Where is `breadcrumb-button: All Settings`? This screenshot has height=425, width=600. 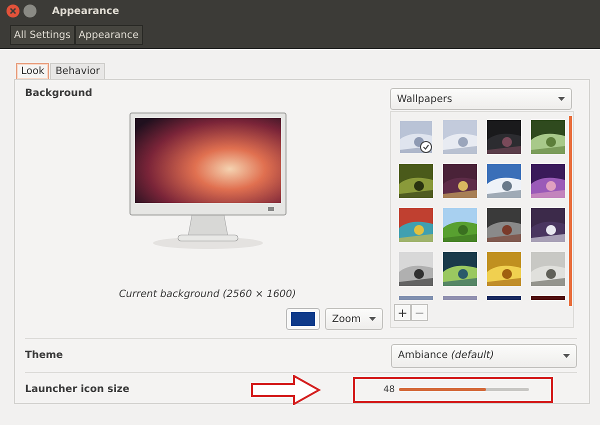 breadcrumb-button: All Settings is located at coordinates (42, 35).